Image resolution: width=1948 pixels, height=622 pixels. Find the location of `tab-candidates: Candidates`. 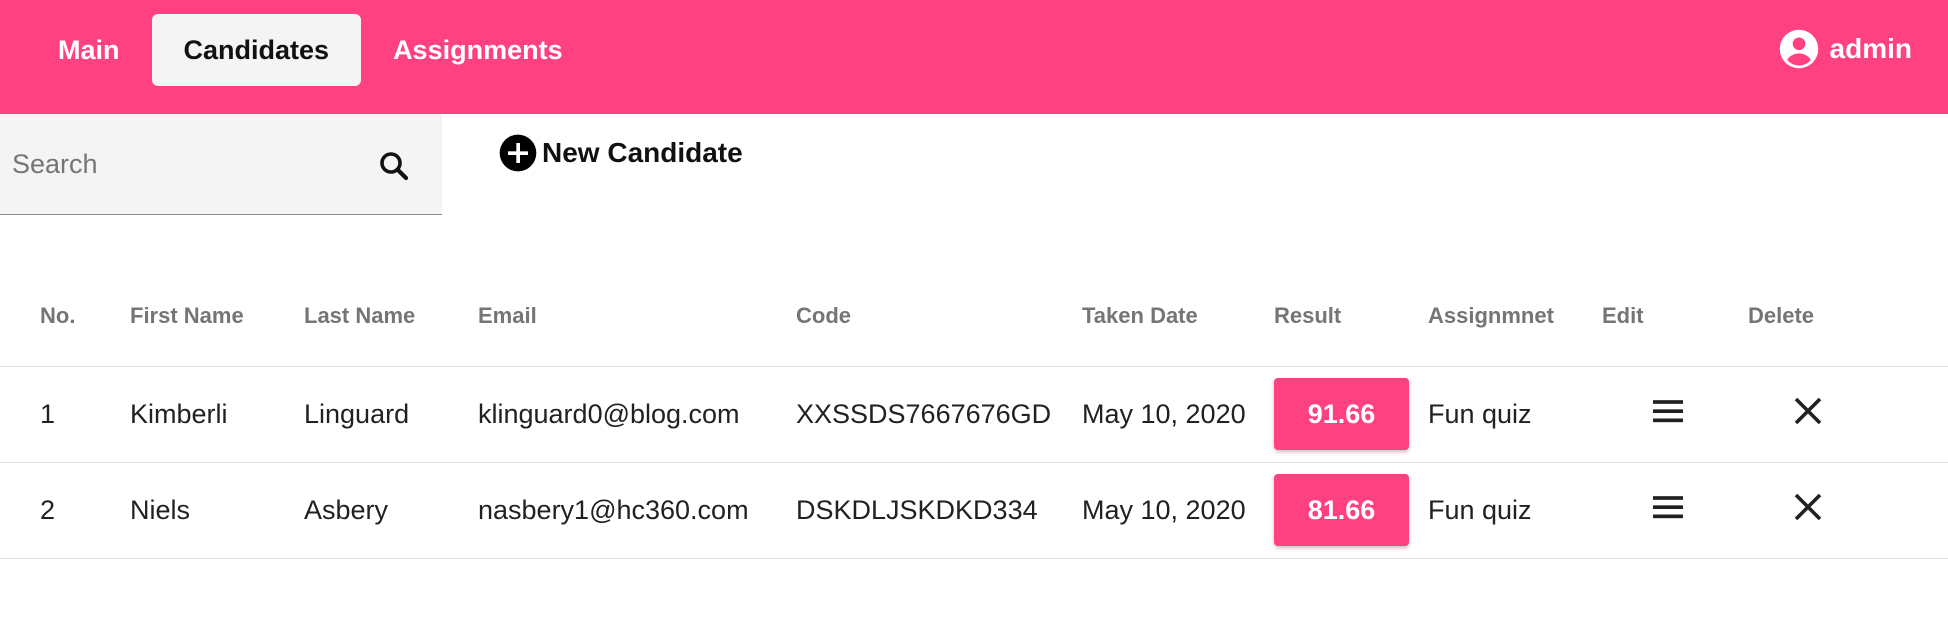

tab-candidates: Candidates is located at coordinates (256, 50).